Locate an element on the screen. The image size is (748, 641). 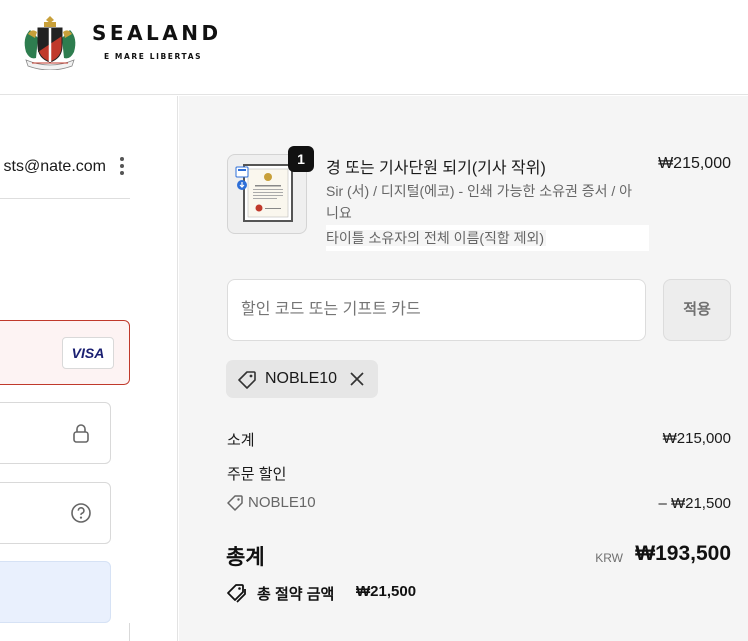
order-discount-label: 주문 할인 is located at coordinates (257, 474).